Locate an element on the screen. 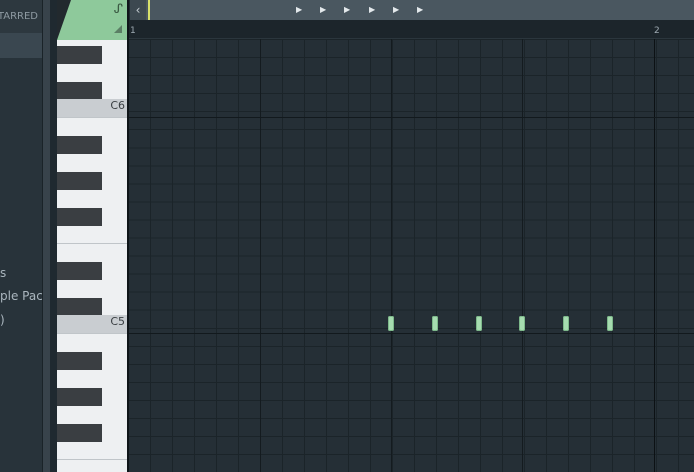 This screenshot has width=694, height=472. event-bar: ‹ ▶ ▶ ▶ ▶ ▶ ▶ is located at coordinates (412, 10).